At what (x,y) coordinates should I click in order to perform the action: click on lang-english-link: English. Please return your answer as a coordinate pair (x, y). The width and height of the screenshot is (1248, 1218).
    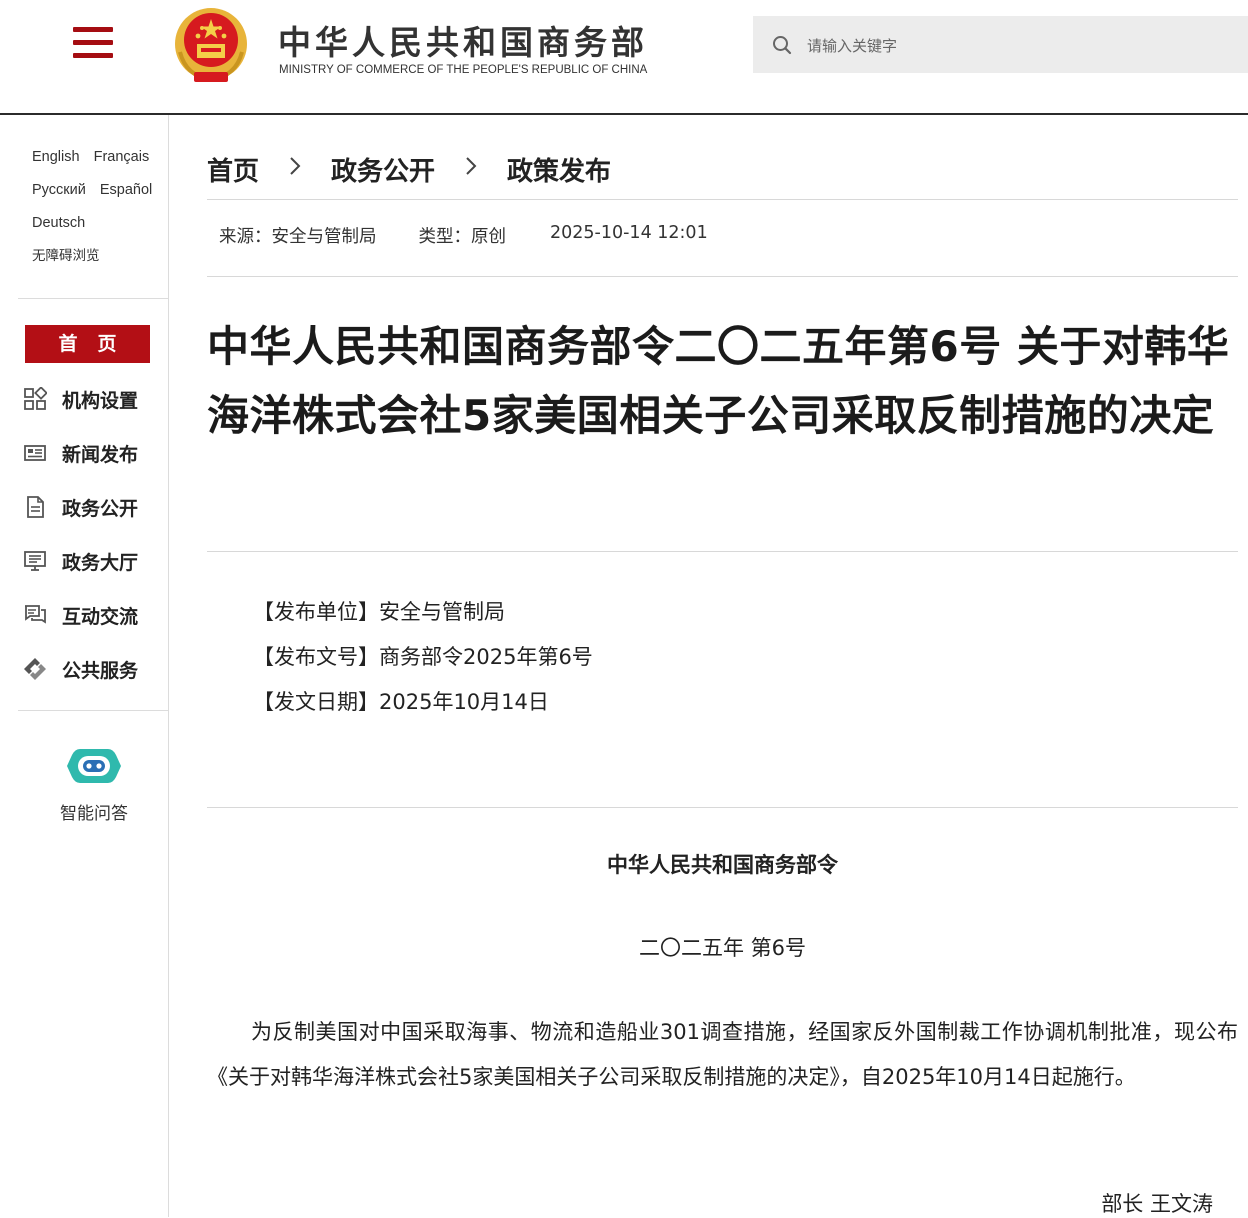
    Looking at the image, I should click on (56, 157).